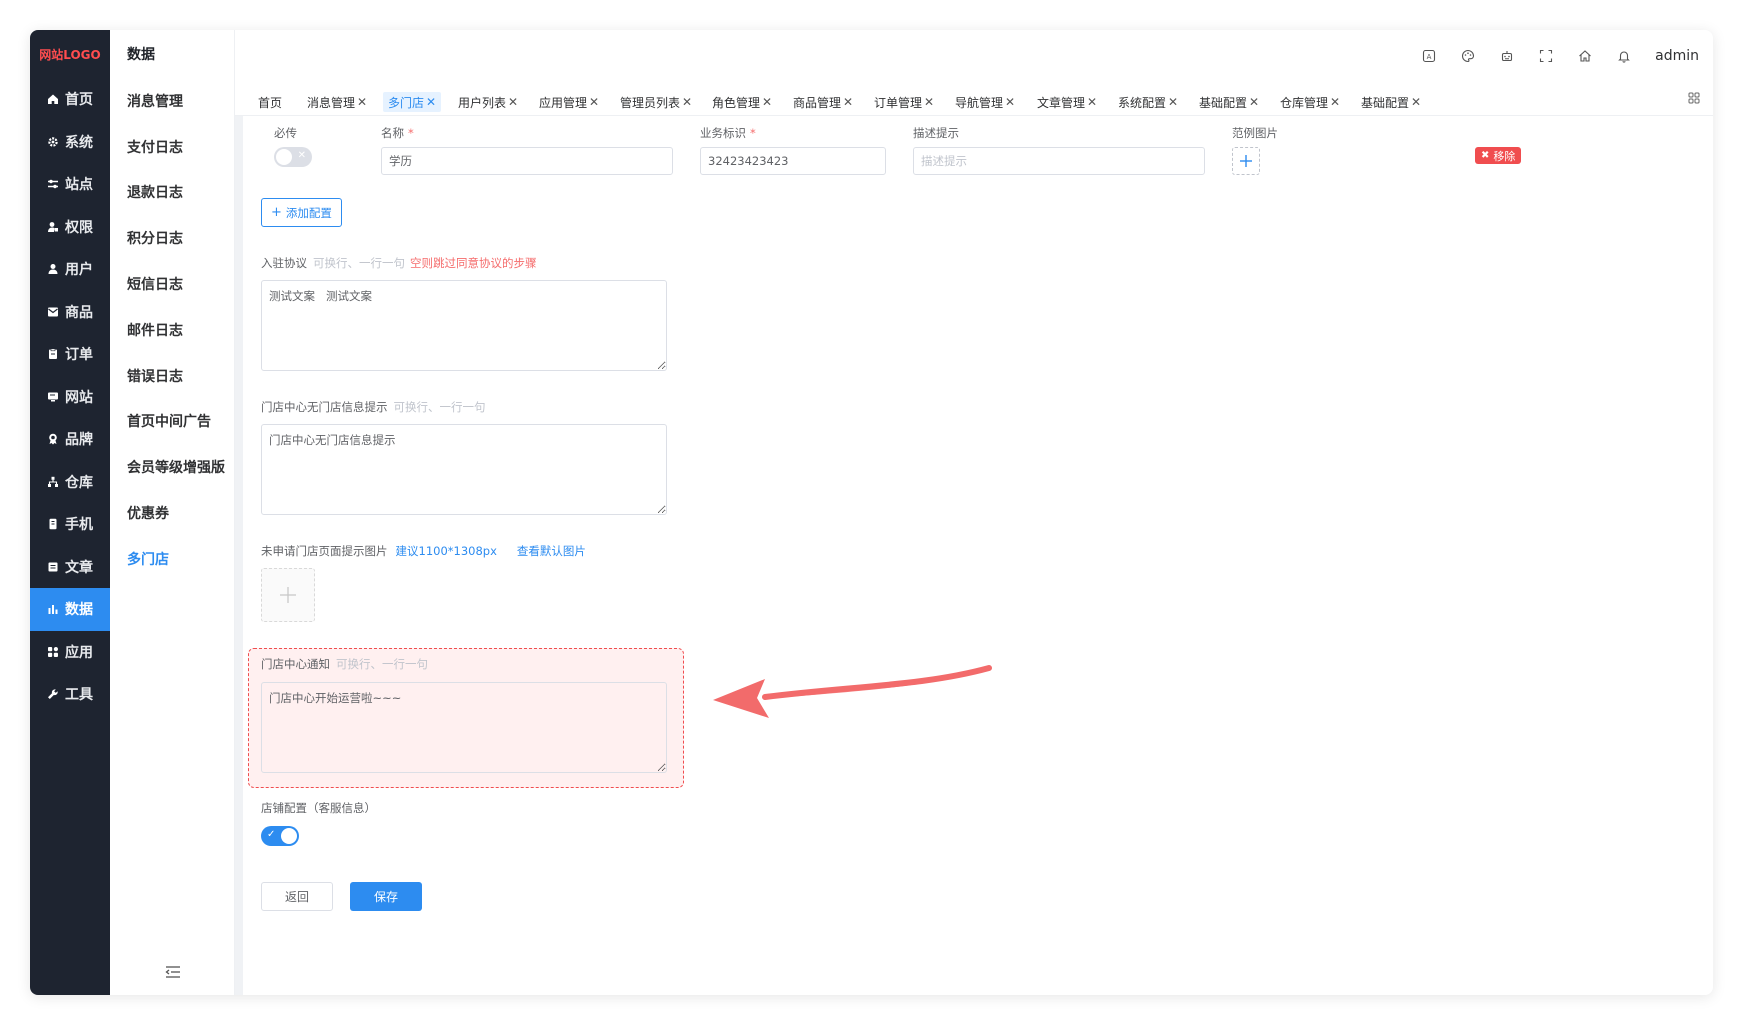 The height and width of the screenshot is (1022, 1740). I want to click on required-label: 必传, so click(285, 133).